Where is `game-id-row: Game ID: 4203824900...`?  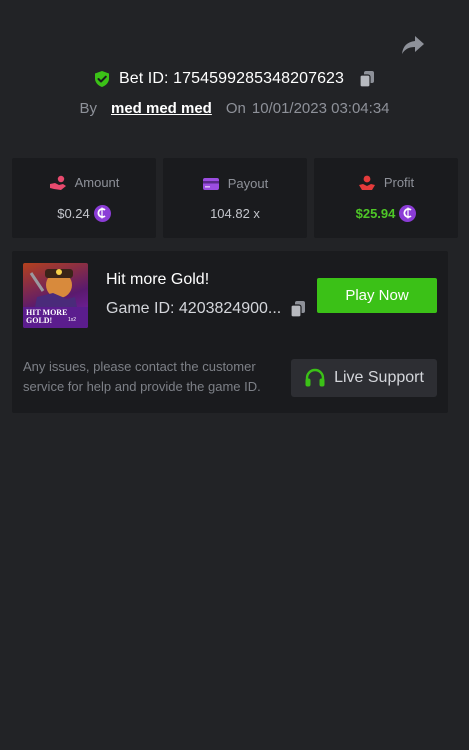
game-id-row: Game ID: 4203824900... is located at coordinates (206, 309).